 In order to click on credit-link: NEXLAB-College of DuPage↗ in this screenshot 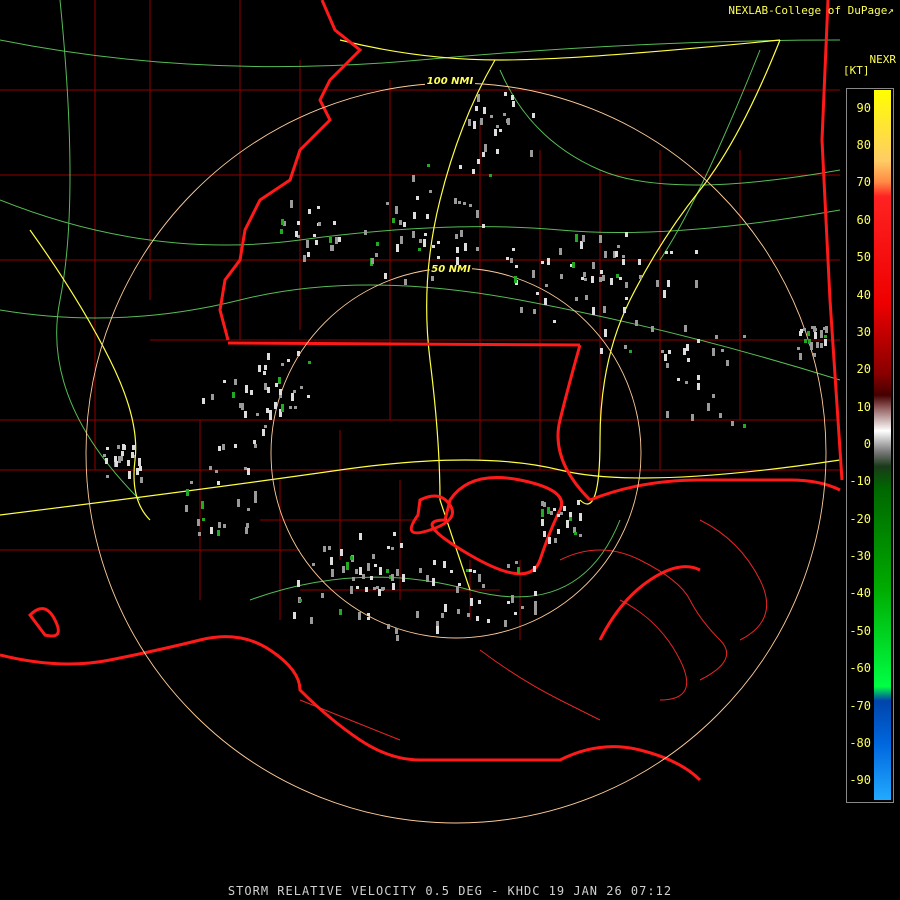, I will do `click(811, 10)`.